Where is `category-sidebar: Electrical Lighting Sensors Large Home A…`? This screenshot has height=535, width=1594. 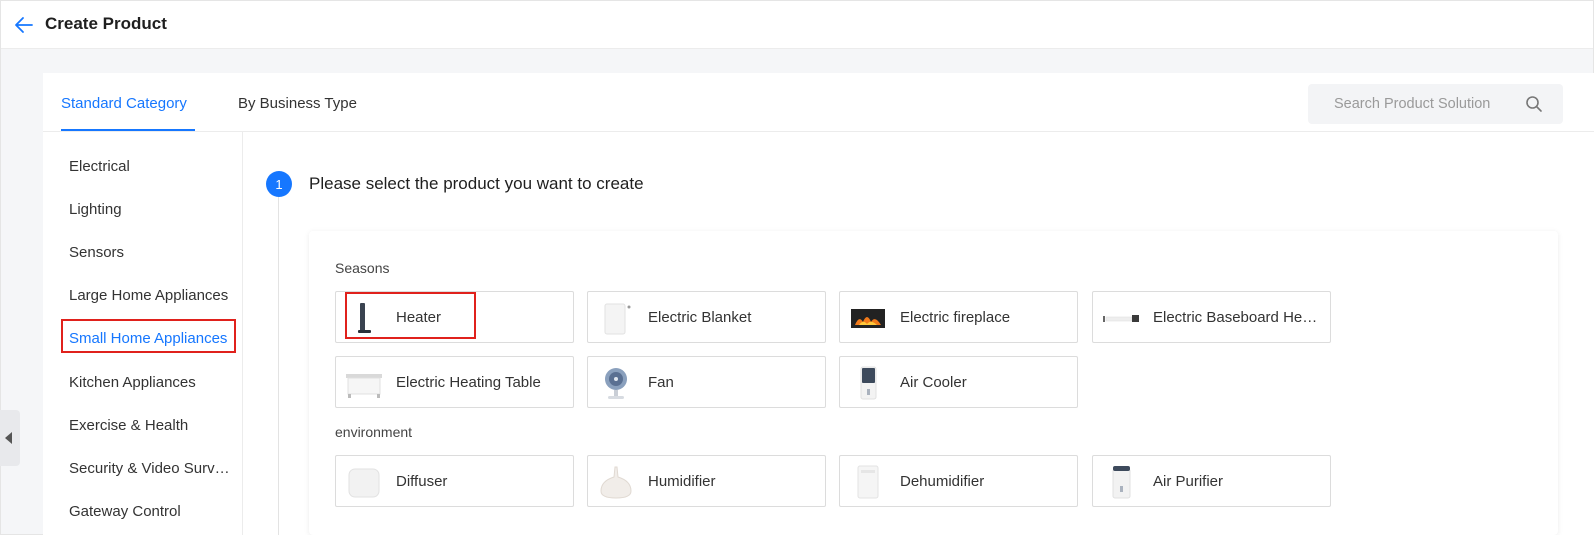 category-sidebar: Electrical Lighting Sensors Large Home A… is located at coordinates (143, 333).